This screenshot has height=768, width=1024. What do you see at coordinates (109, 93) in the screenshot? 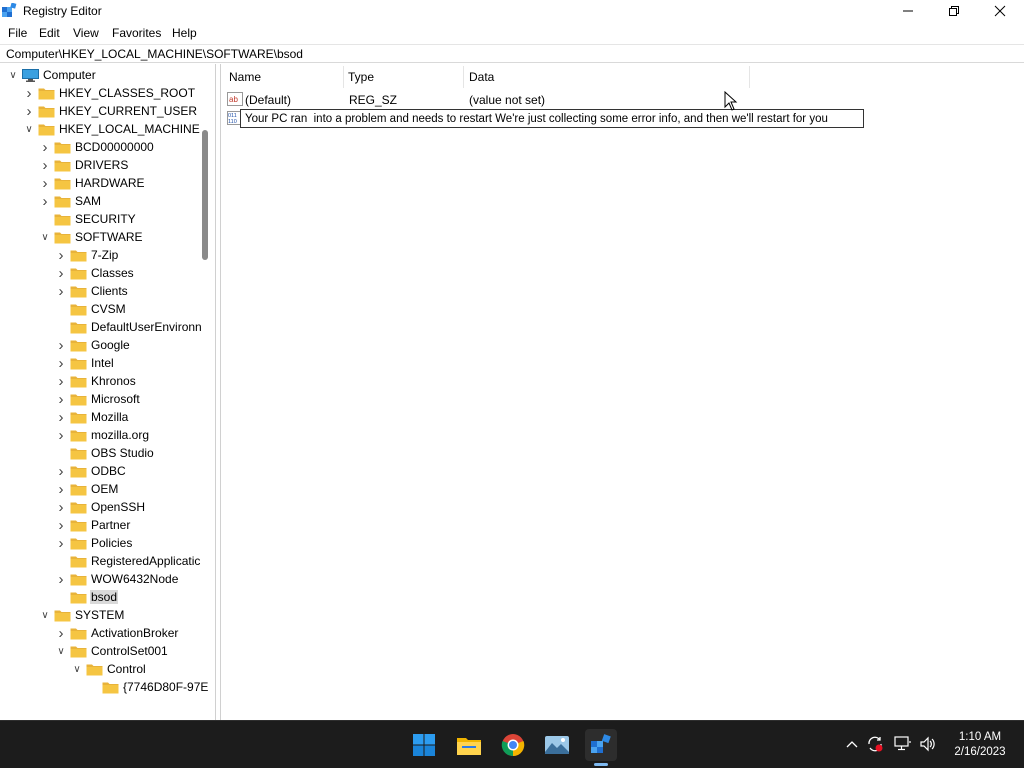
I see `tree-item: › HKEY_CLASSES_ROOT` at bounding box center [109, 93].